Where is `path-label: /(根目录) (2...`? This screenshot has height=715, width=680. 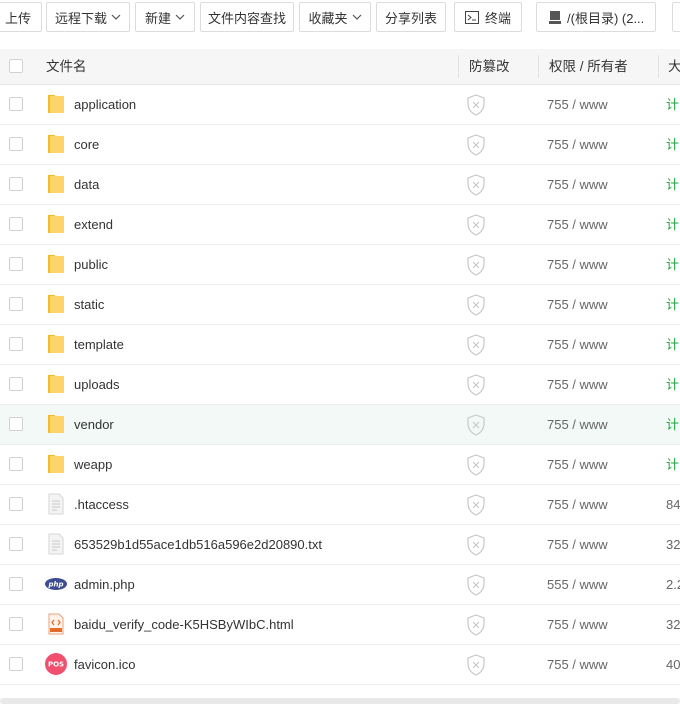 path-label: /(根目录) (2... is located at coordinates (606, 18).